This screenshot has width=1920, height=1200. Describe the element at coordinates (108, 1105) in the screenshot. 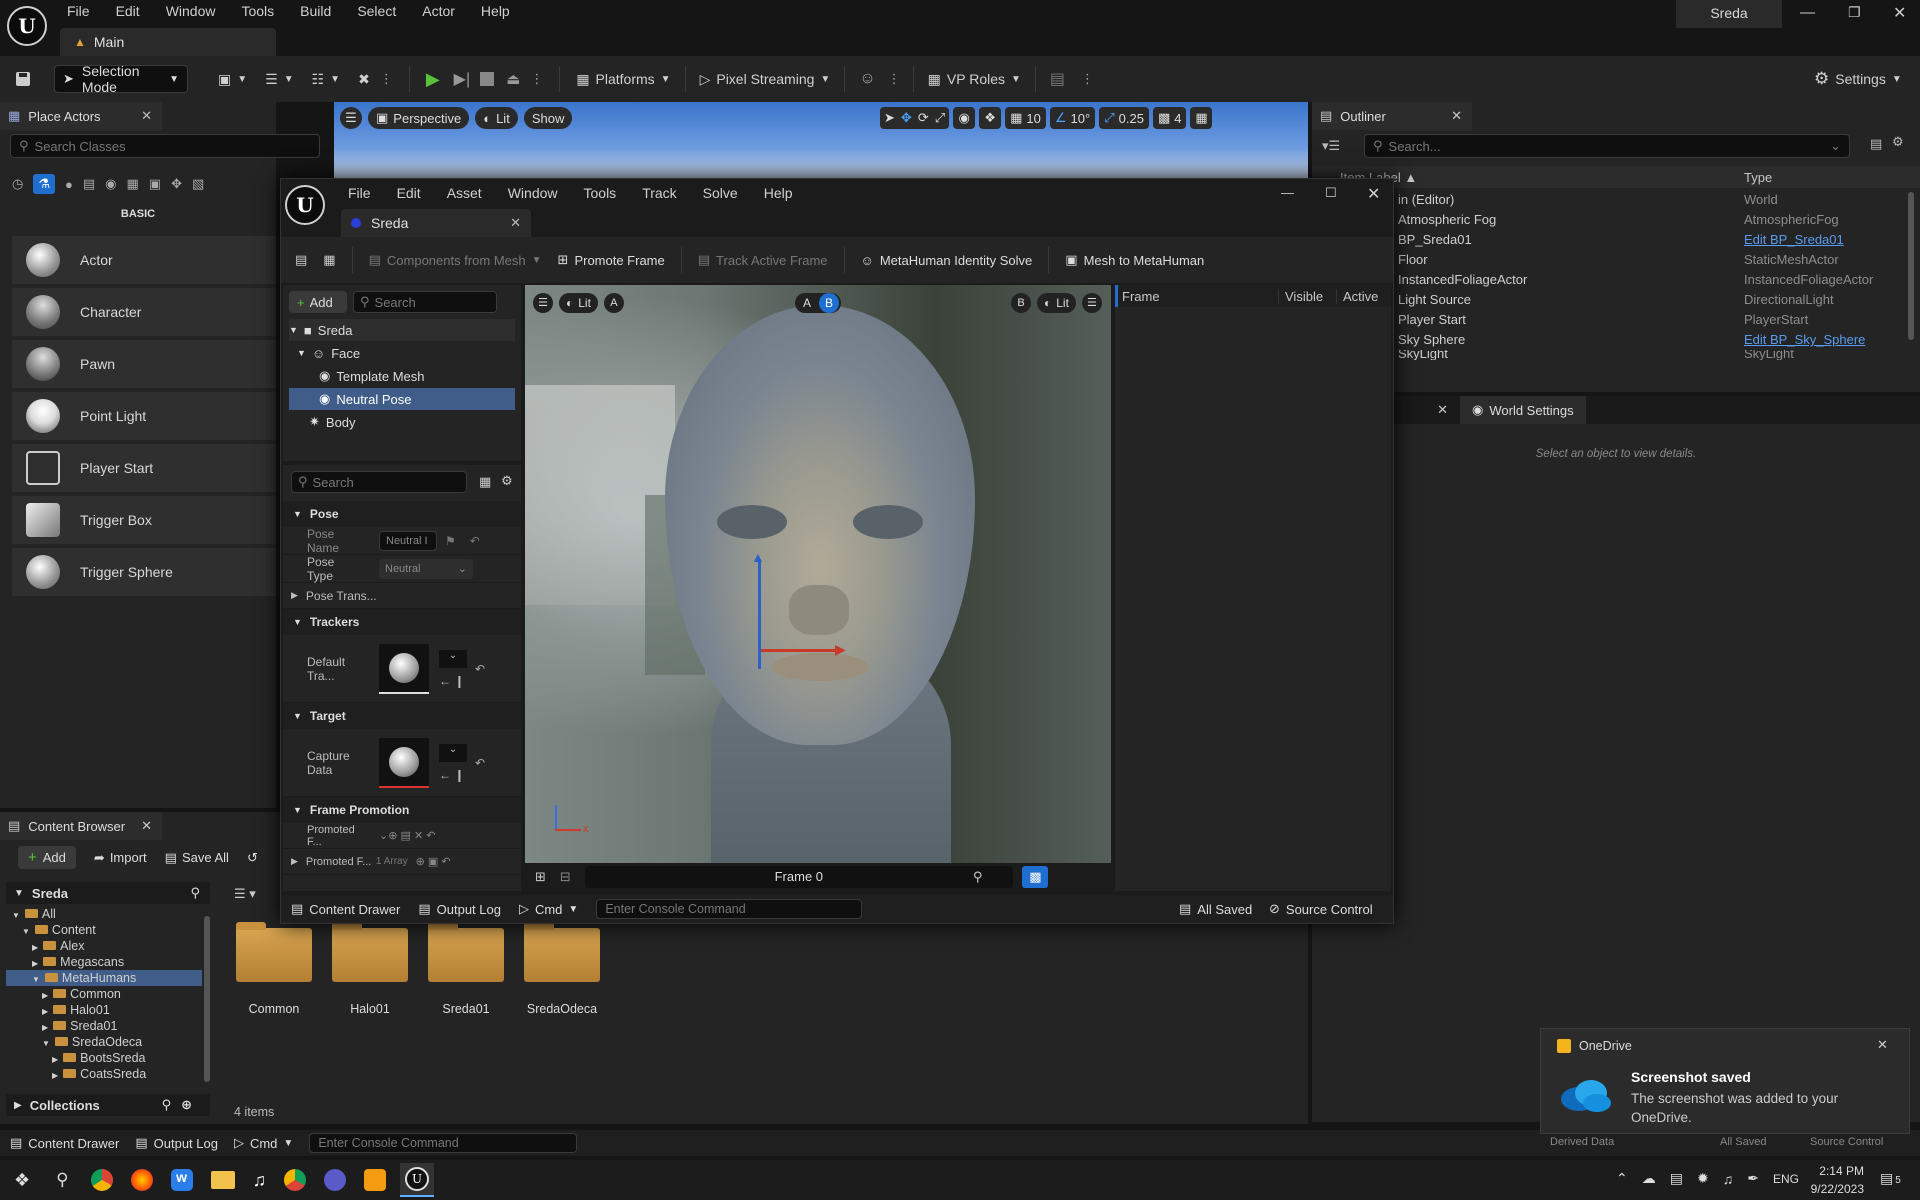

I see `collections-header: ▶ Collections ⚲ ⊕` at that location.